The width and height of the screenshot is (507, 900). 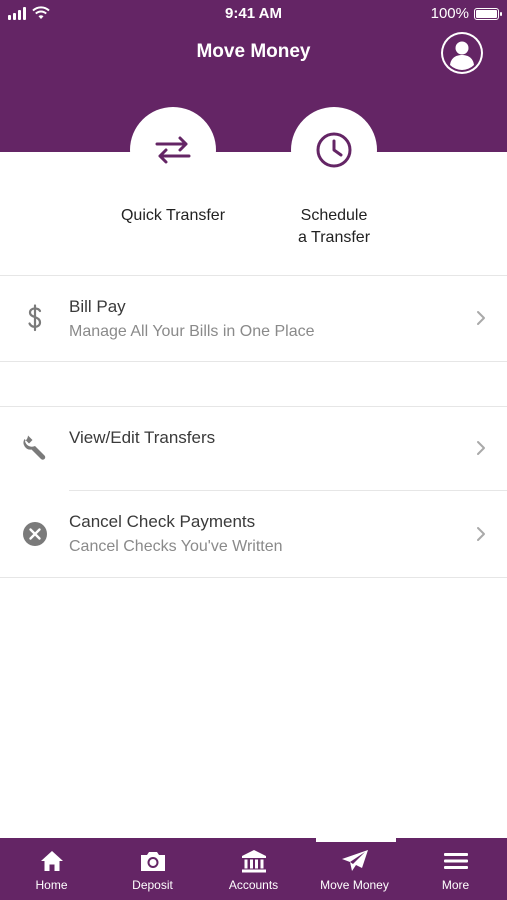 What do you see at coordinates (253, 449) in the screenshot?
I see `menu-item-view-edit-transfers: View/Edit Transfers` at bounding box center [253, 449].